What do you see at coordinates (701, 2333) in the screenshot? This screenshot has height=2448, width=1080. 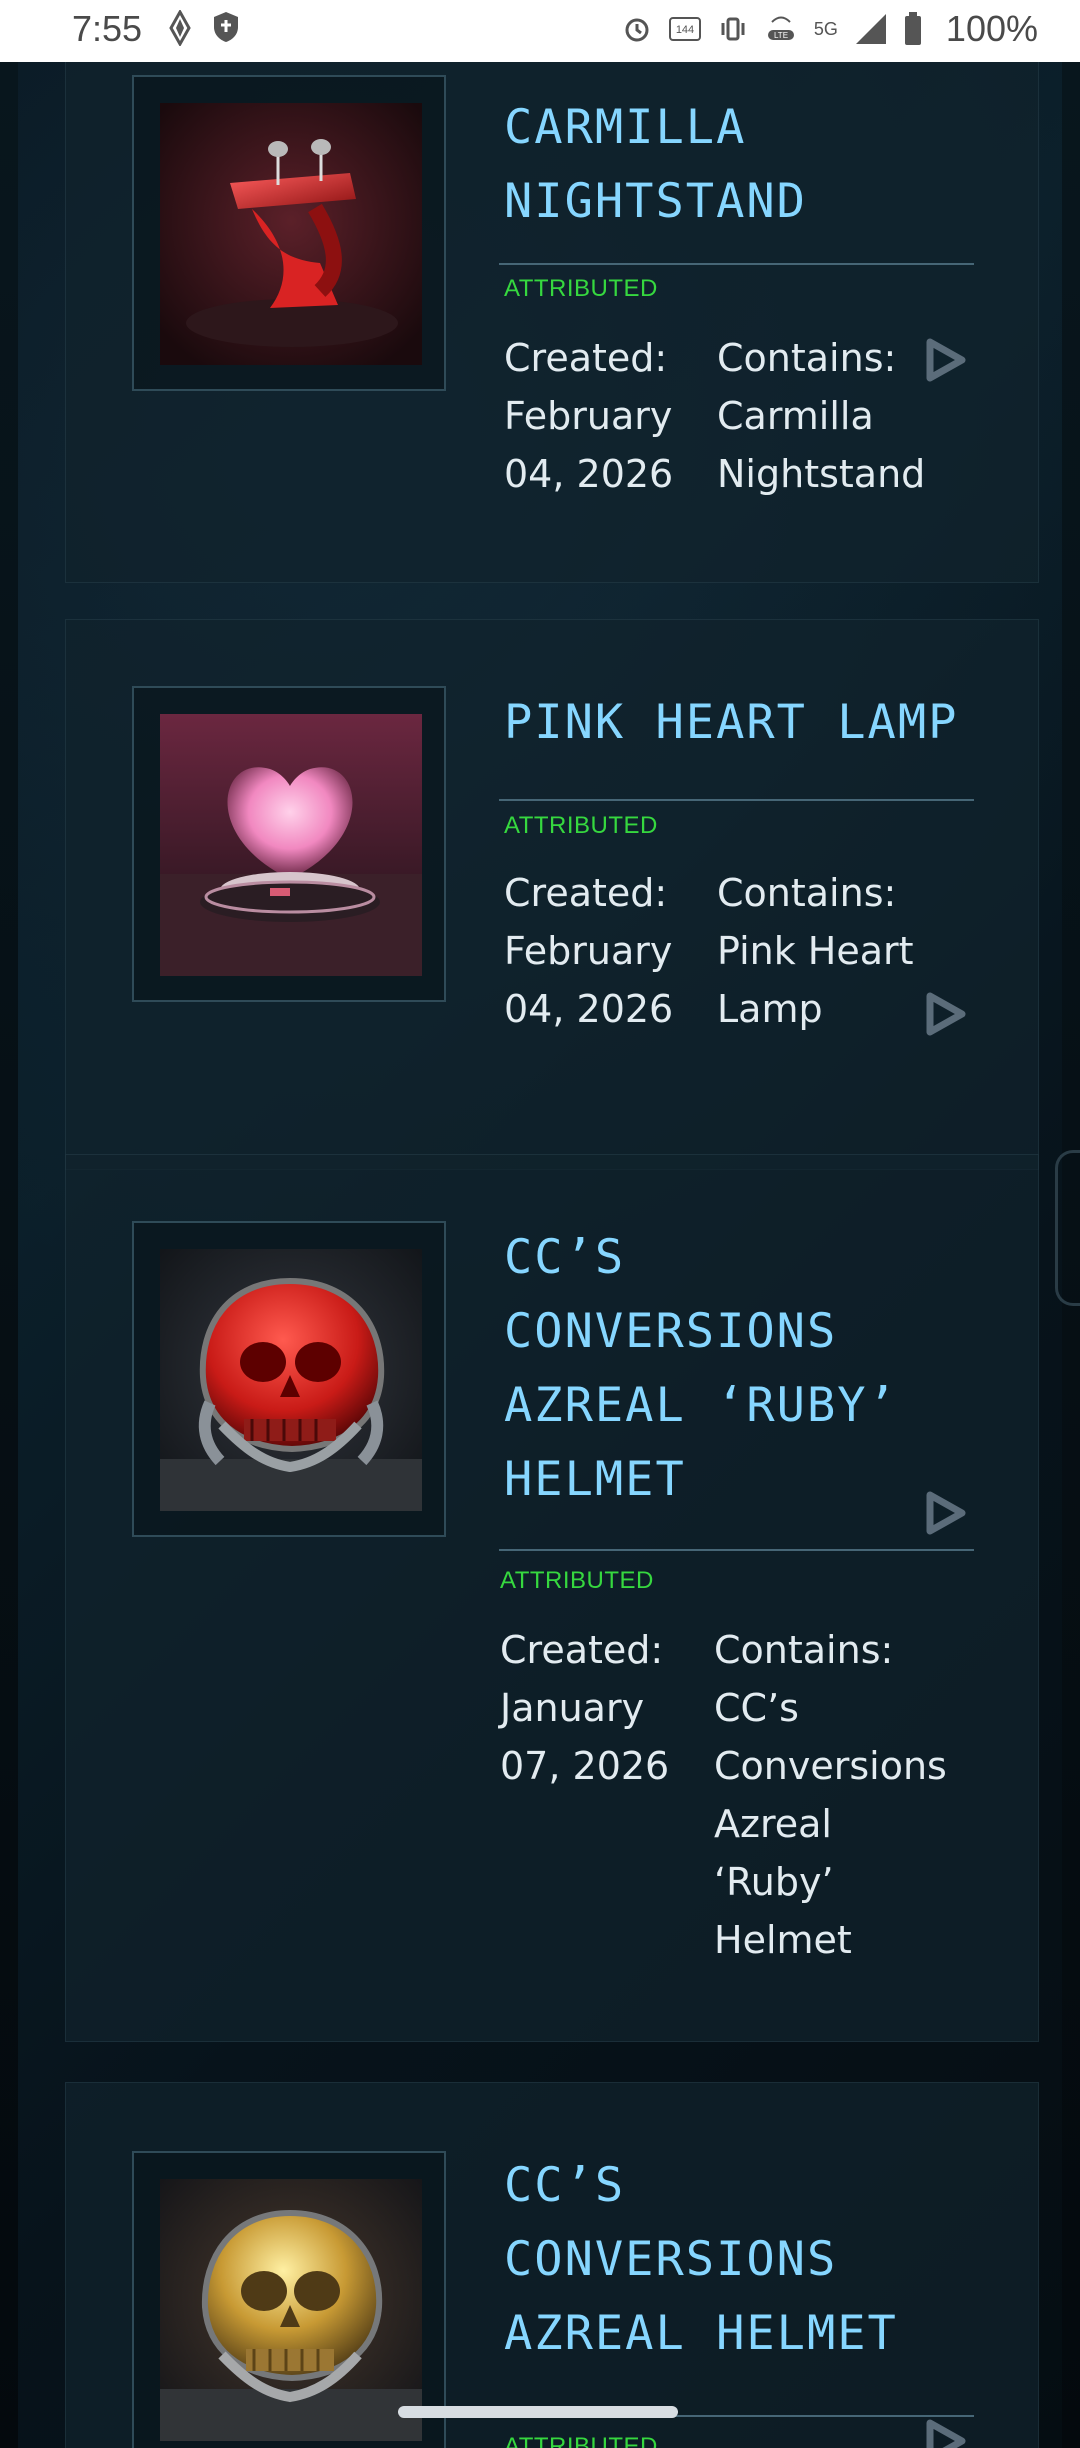 I see `item-title-line3: AZREAL HELMET` at bounding box center [701, 2333].